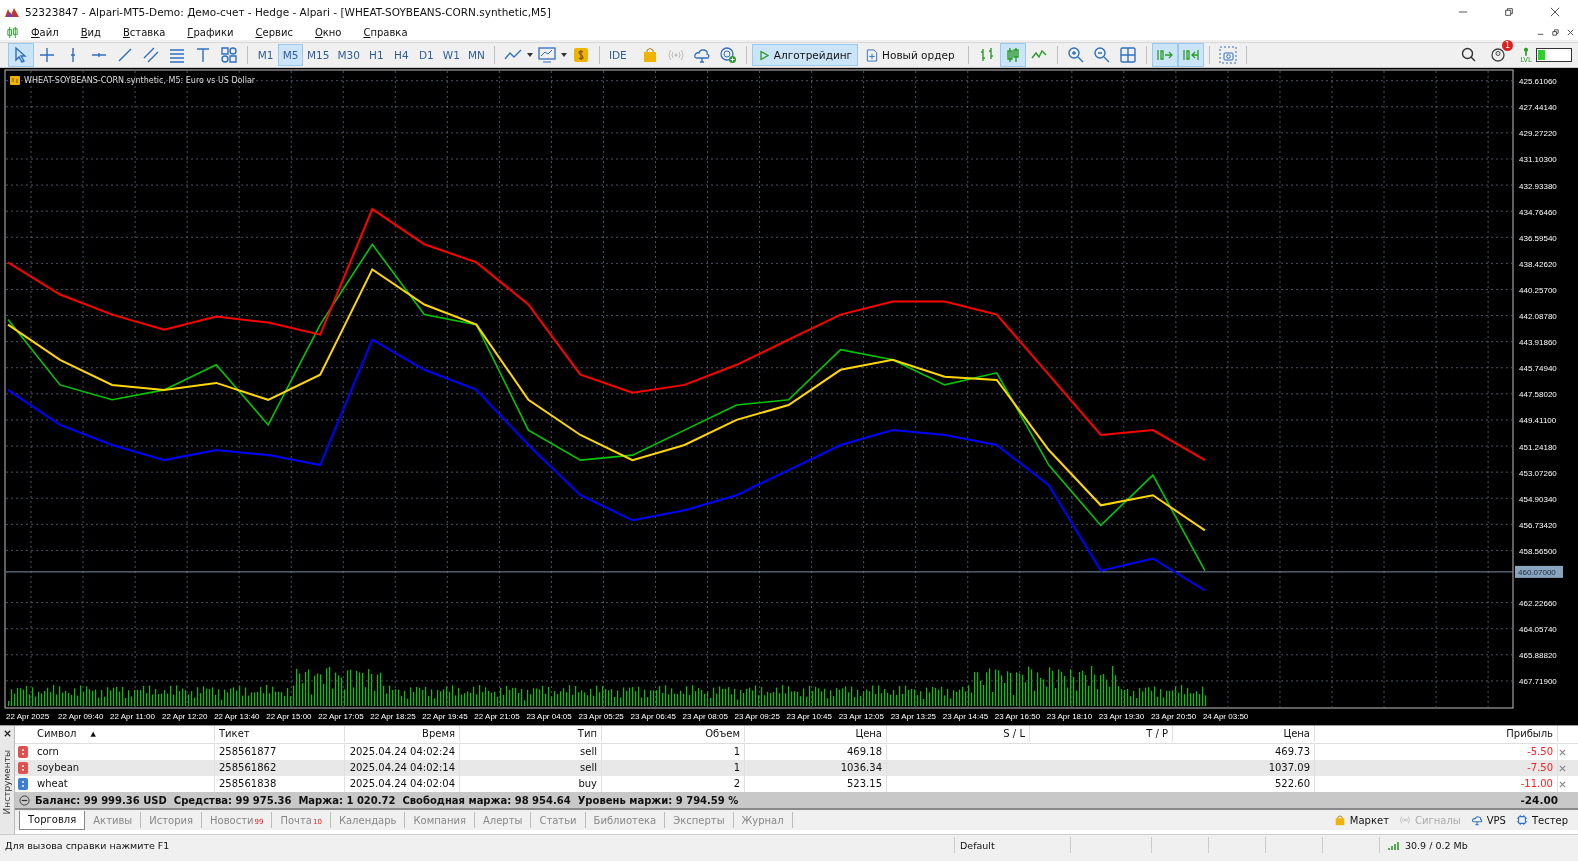 Image resolution: width=1578 pixels, height=861 pixels. Describe the element at coordinates (90, 32) in the screenshot. I see `menu-item: Вид` at that location.